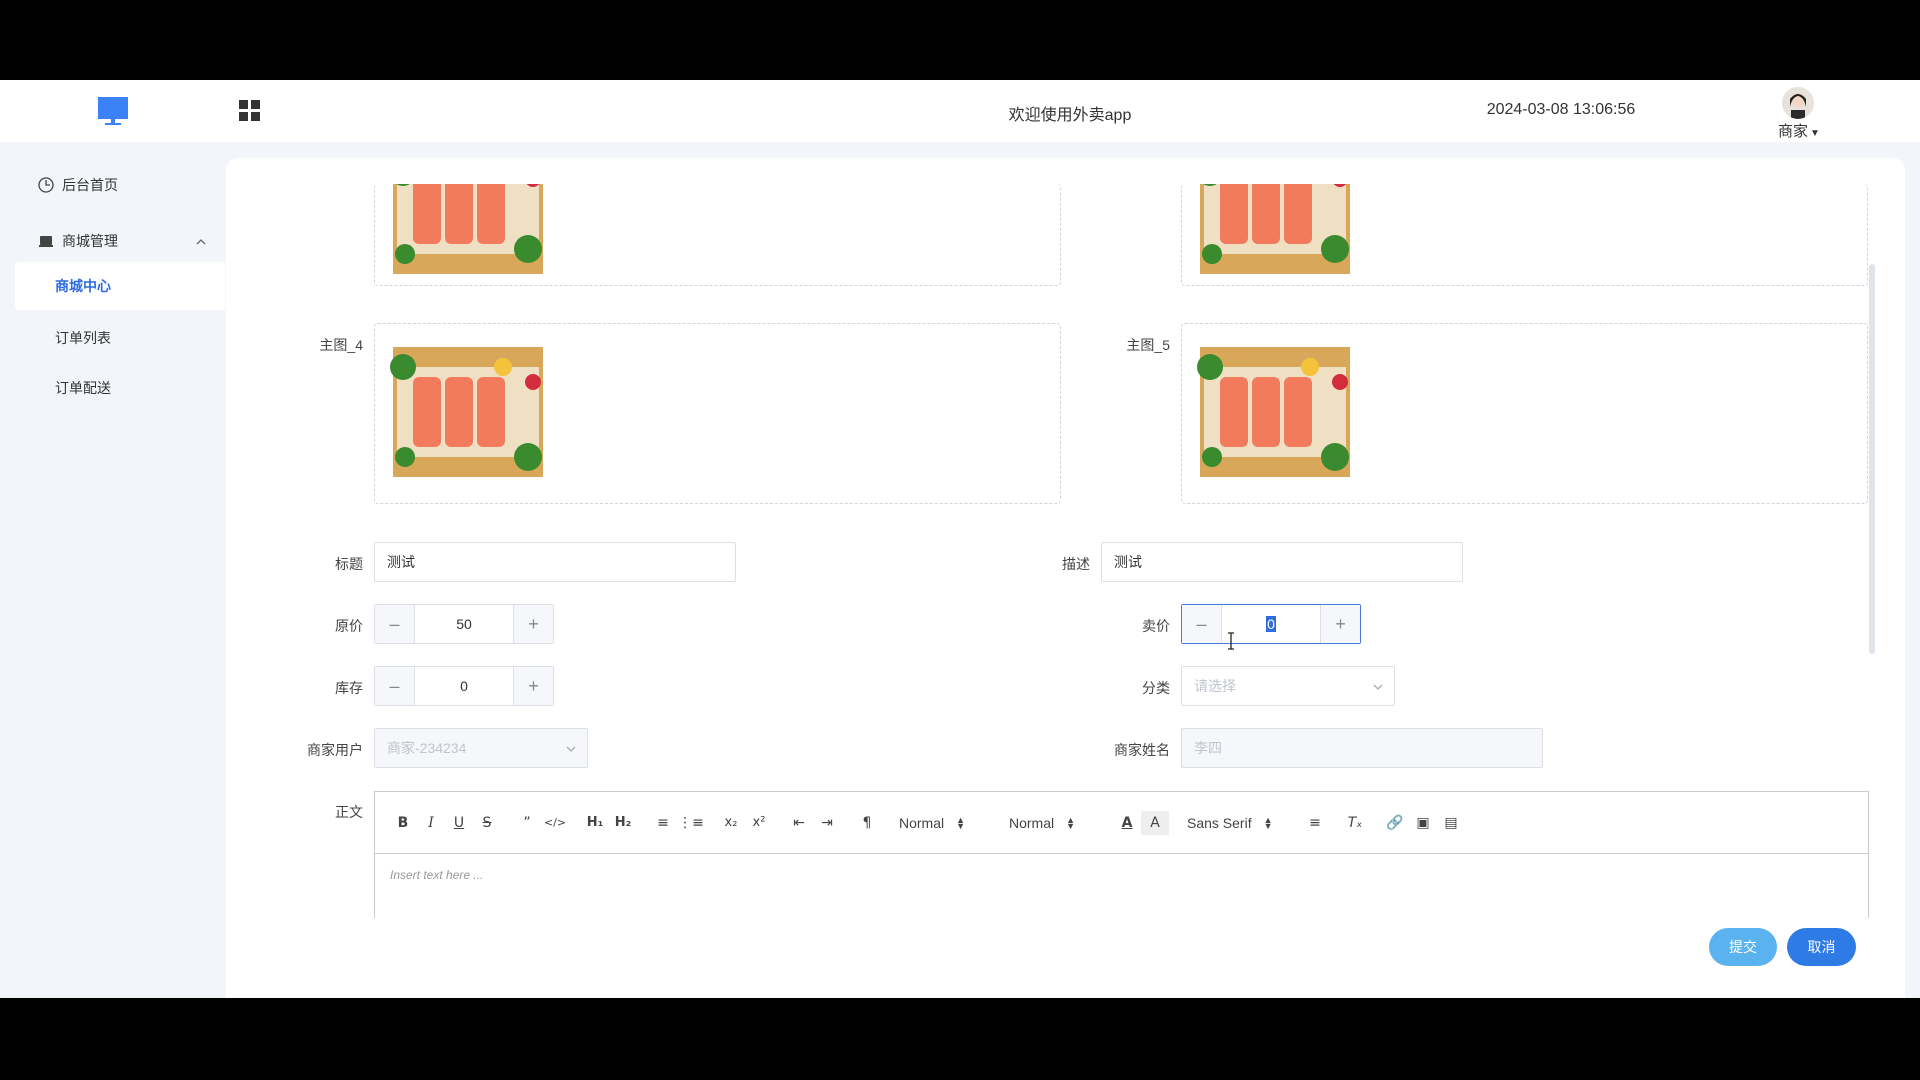  What do you see at coordinates (1127, 823) in the screenshot?
I see `font-color-icon: A` at bounding box center [1127, 823].